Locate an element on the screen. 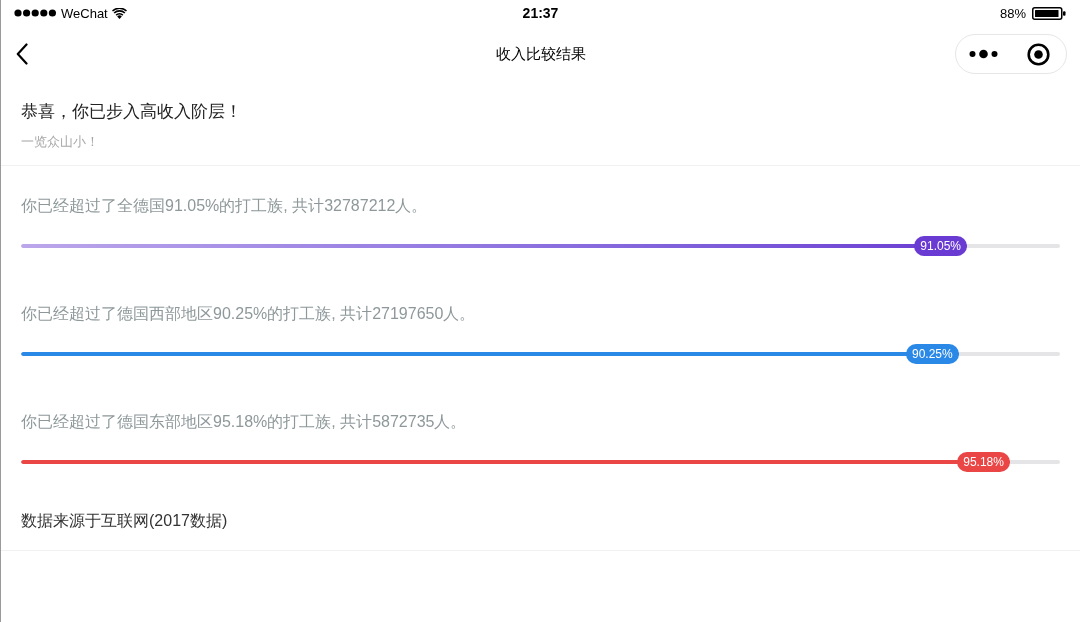  comparison-text: 你已经超过了德国东部地区95.18%的打工族, 共计5872735人。 is located at coordinates (244, 422).